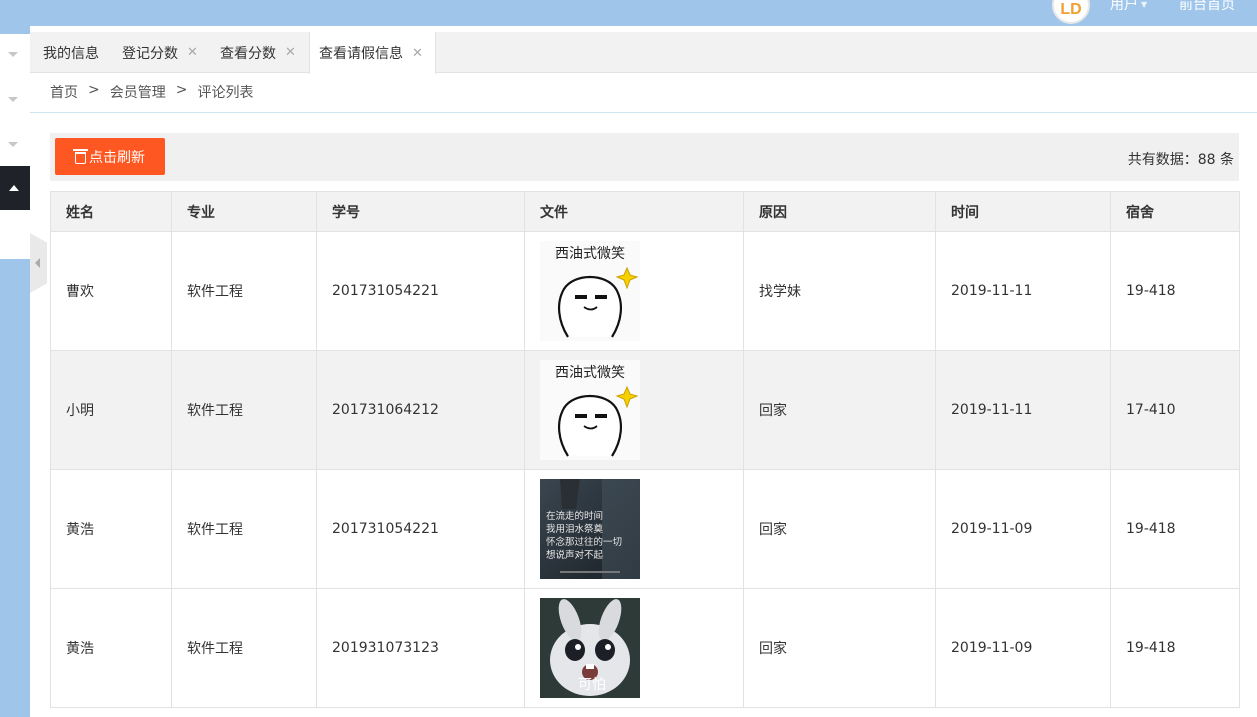 The height and width of the screenshot is (717, 1257). I want to click on cell-file: 在流走的时间 我用泪水祭奠 怀念那过往的一切 想说声对不起, so click(634, 529).